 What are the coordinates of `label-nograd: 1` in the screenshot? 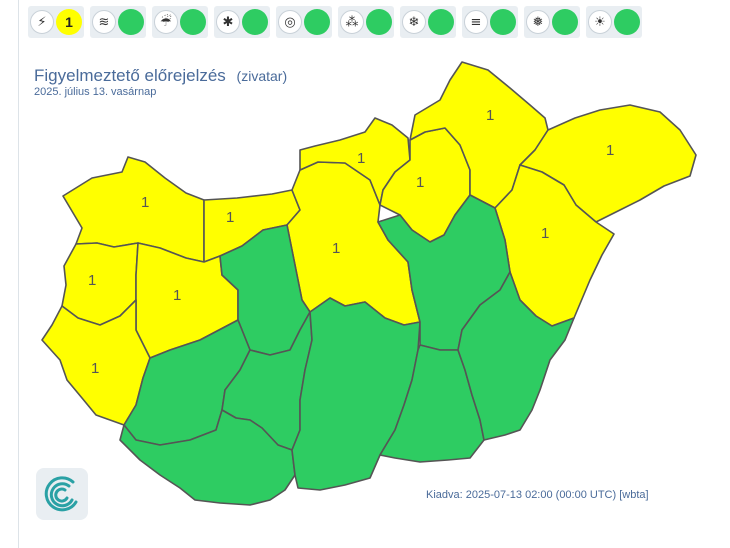 It's located at (361, 158).